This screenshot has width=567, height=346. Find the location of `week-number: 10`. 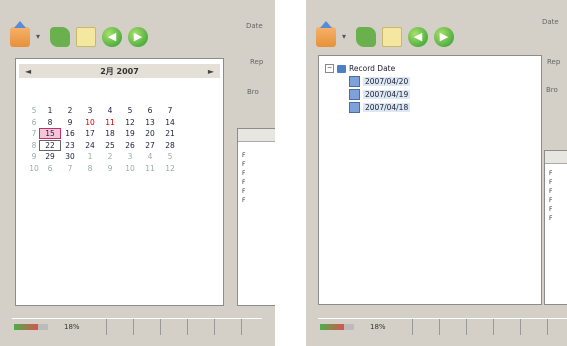

week-number: 10 is located at coordinates (34, 168).